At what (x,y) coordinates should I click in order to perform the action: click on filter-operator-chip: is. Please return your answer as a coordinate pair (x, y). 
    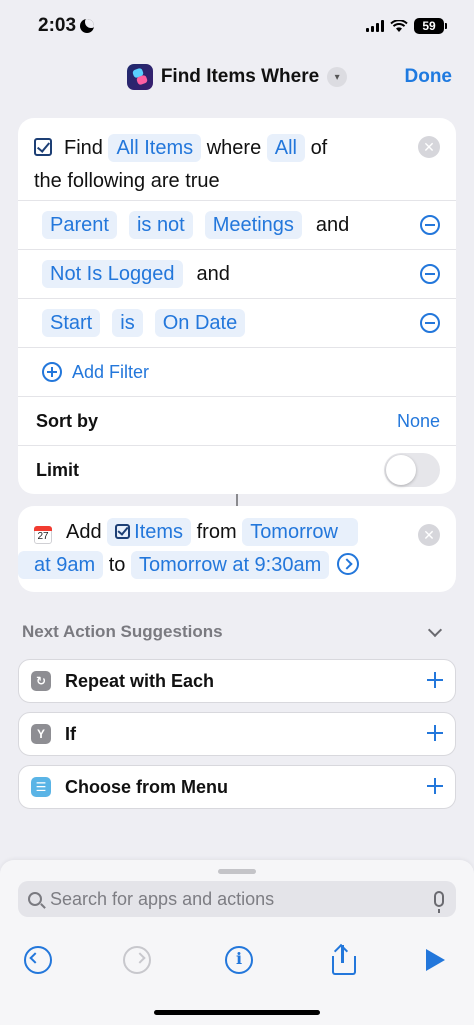
    Looking at the image, I should click on (127, 323).